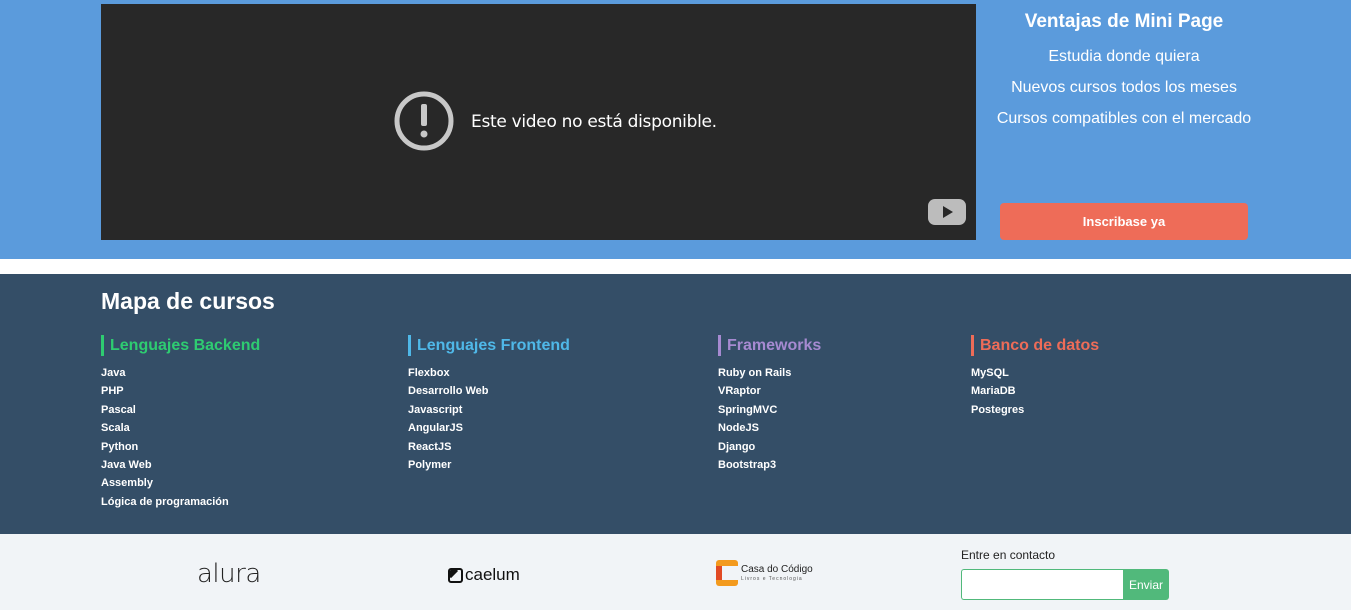 The height and width of the screenshot is (610, 1351). Describe the element at coordinates (180, 447) in the screenshot. I see `course-link: Python` at that location.